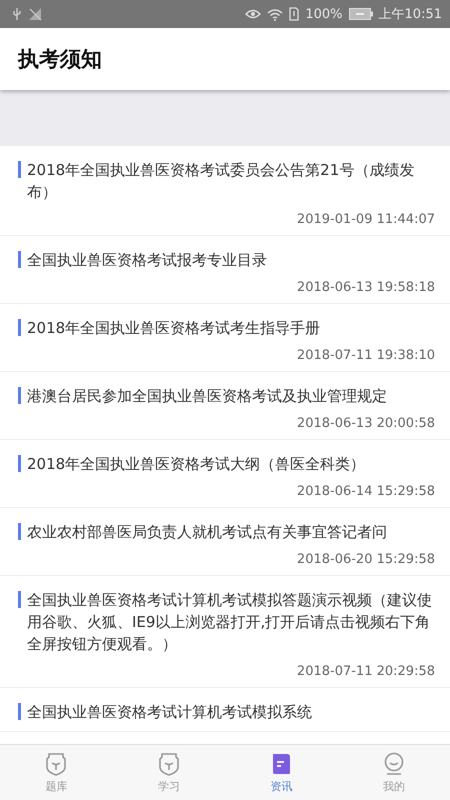 This screenshot has height=800, width=450. What do you see at coordinates (169, 712) in the screenshot?
I see `article-title: 全国执业兽医资格考试计算机考试模拟系统` at bounding box center [169, 712].